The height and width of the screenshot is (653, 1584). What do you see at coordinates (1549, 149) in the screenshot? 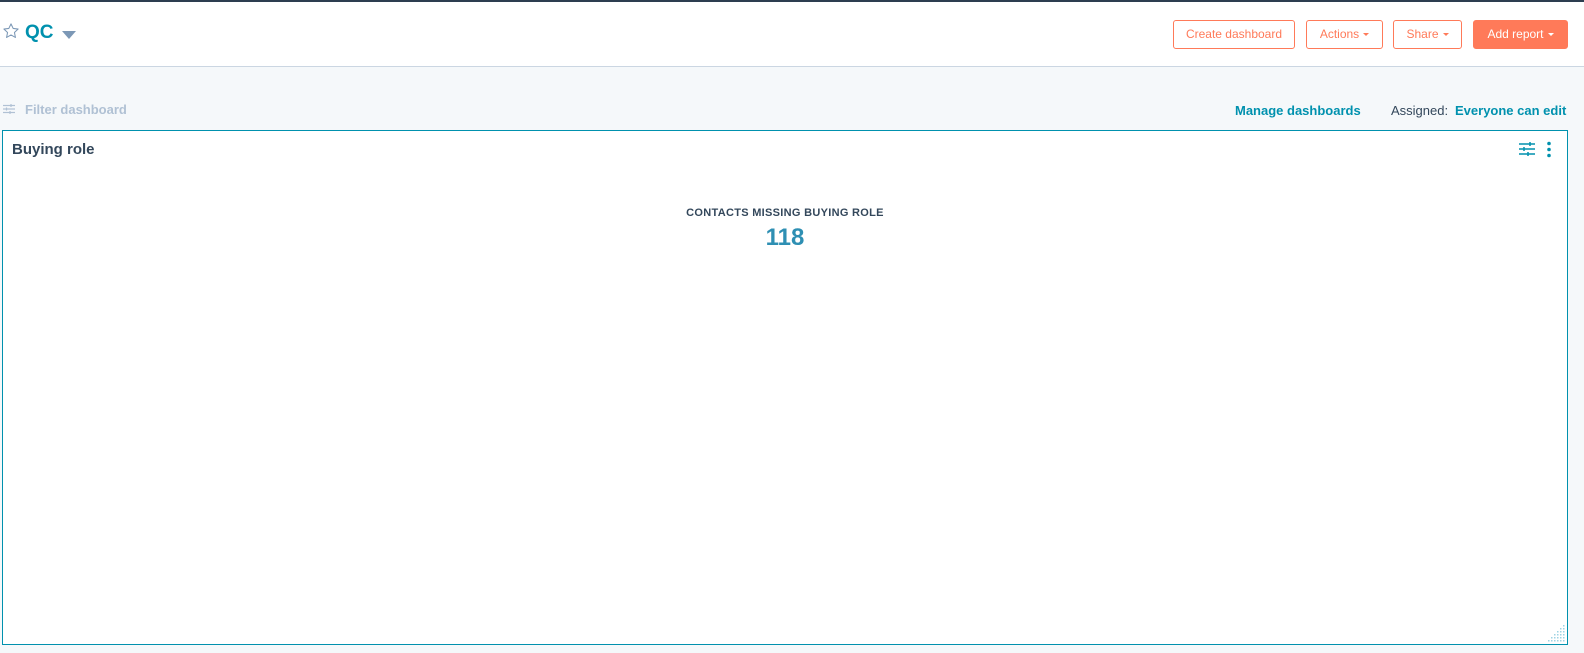
I see `vertical-ellipsis-icon` at bounding box center [1549, 149].